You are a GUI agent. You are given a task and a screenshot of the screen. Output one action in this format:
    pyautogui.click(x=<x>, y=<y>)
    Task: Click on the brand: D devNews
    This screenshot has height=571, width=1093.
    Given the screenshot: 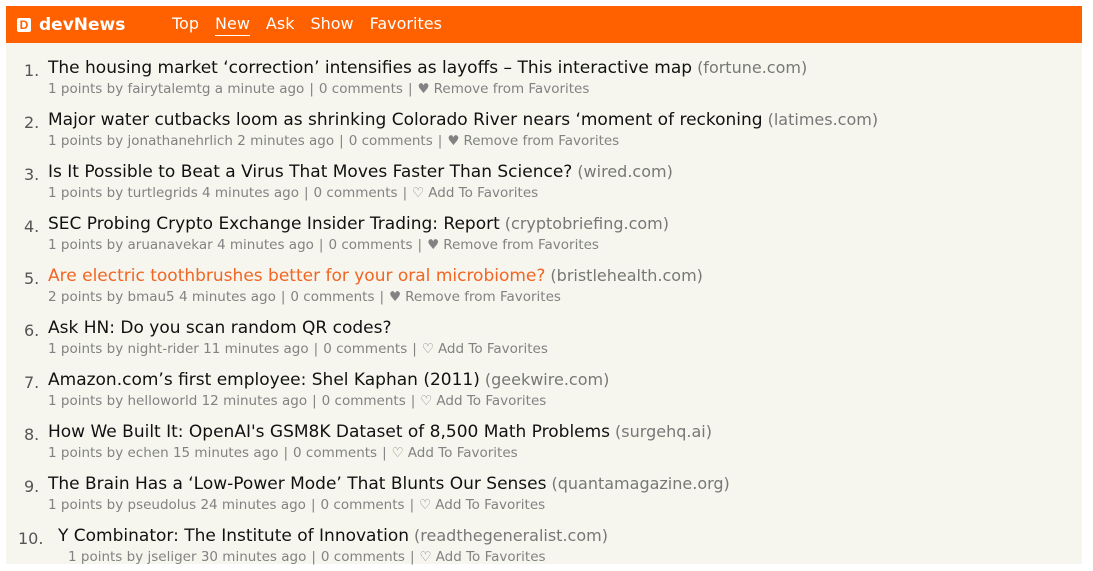 What is the action you would take?
    pyautogui.click(x=94, y=25)
    